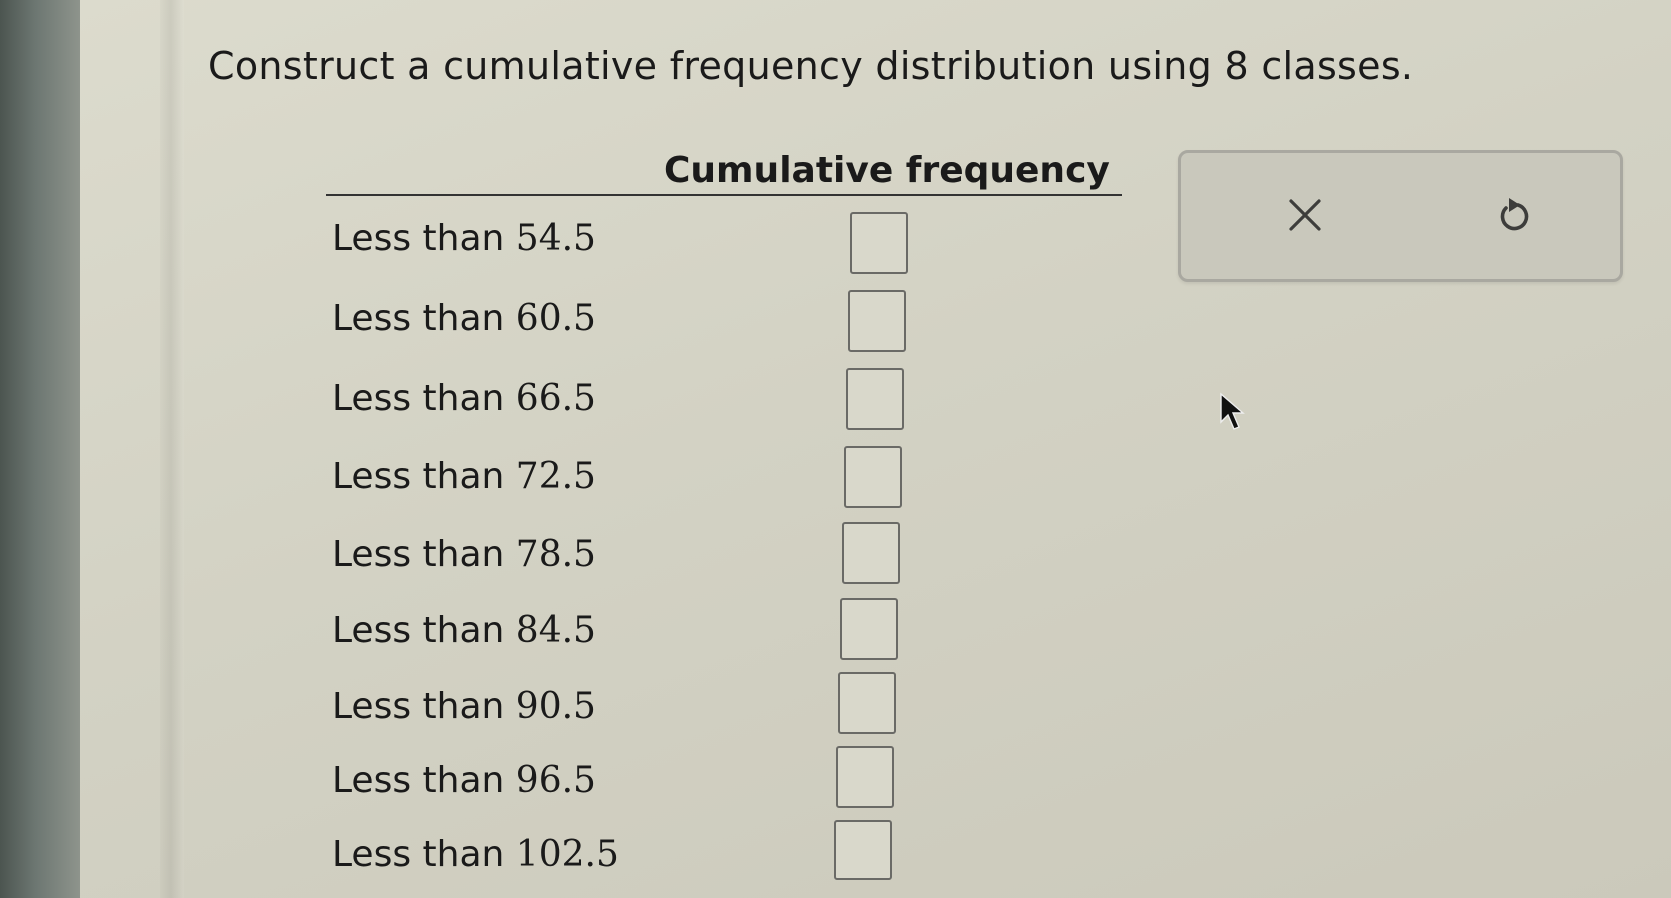  What do you see at coordinates (172, 449) in the screenshot?
I see `panel-divider` at bounding box center [172, 449].